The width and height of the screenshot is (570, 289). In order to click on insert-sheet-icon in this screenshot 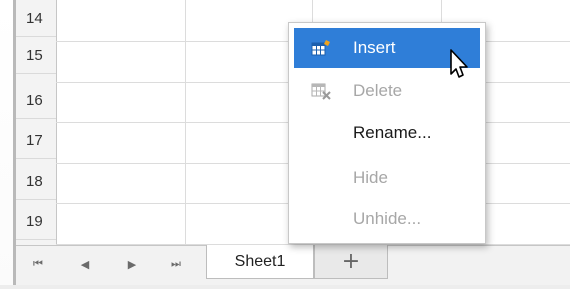, I will do `click(320, 48)`.